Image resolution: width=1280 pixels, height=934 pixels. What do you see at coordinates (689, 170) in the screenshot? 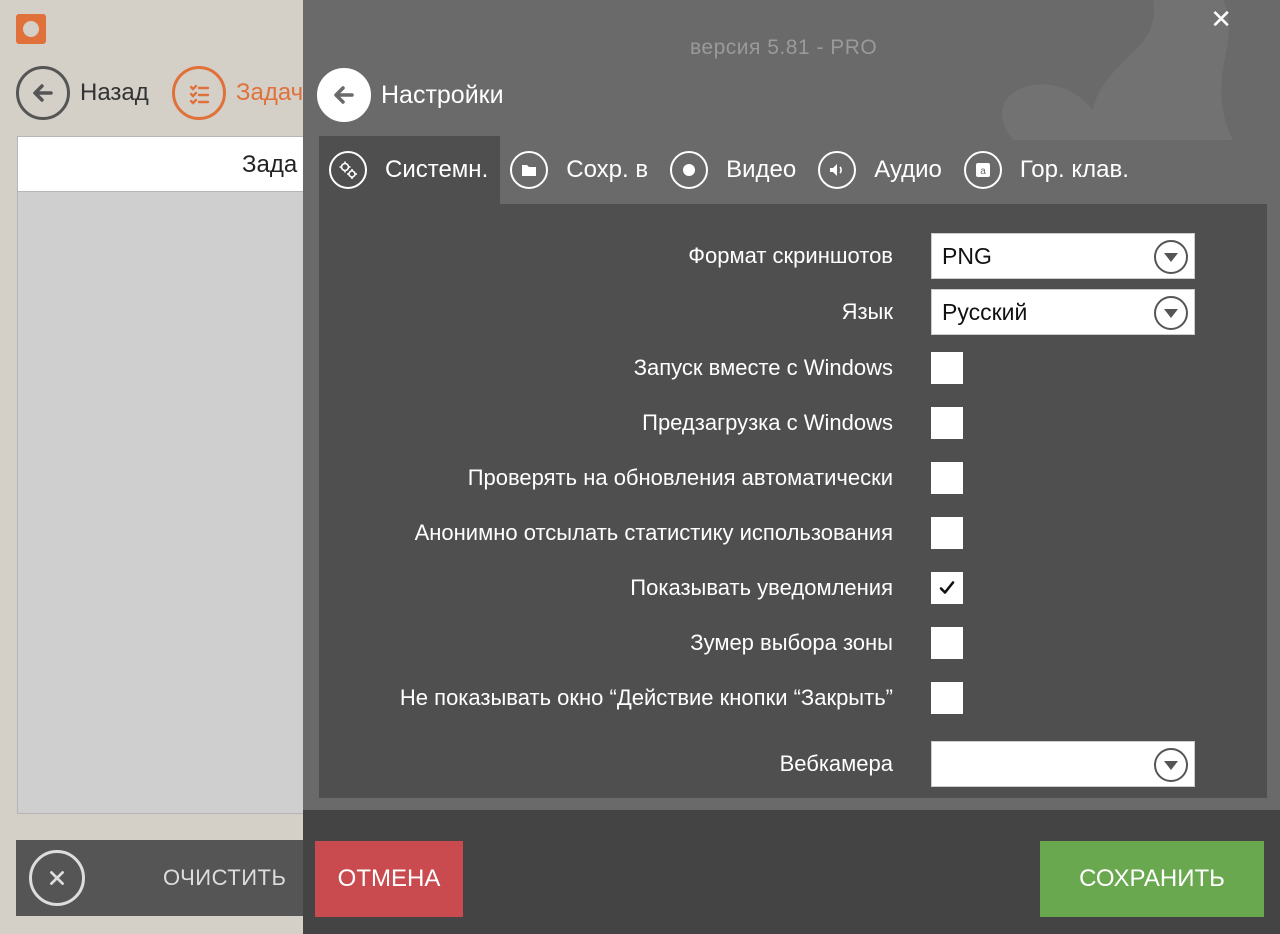
I see `record-icon` at bounding box center [689, 170].